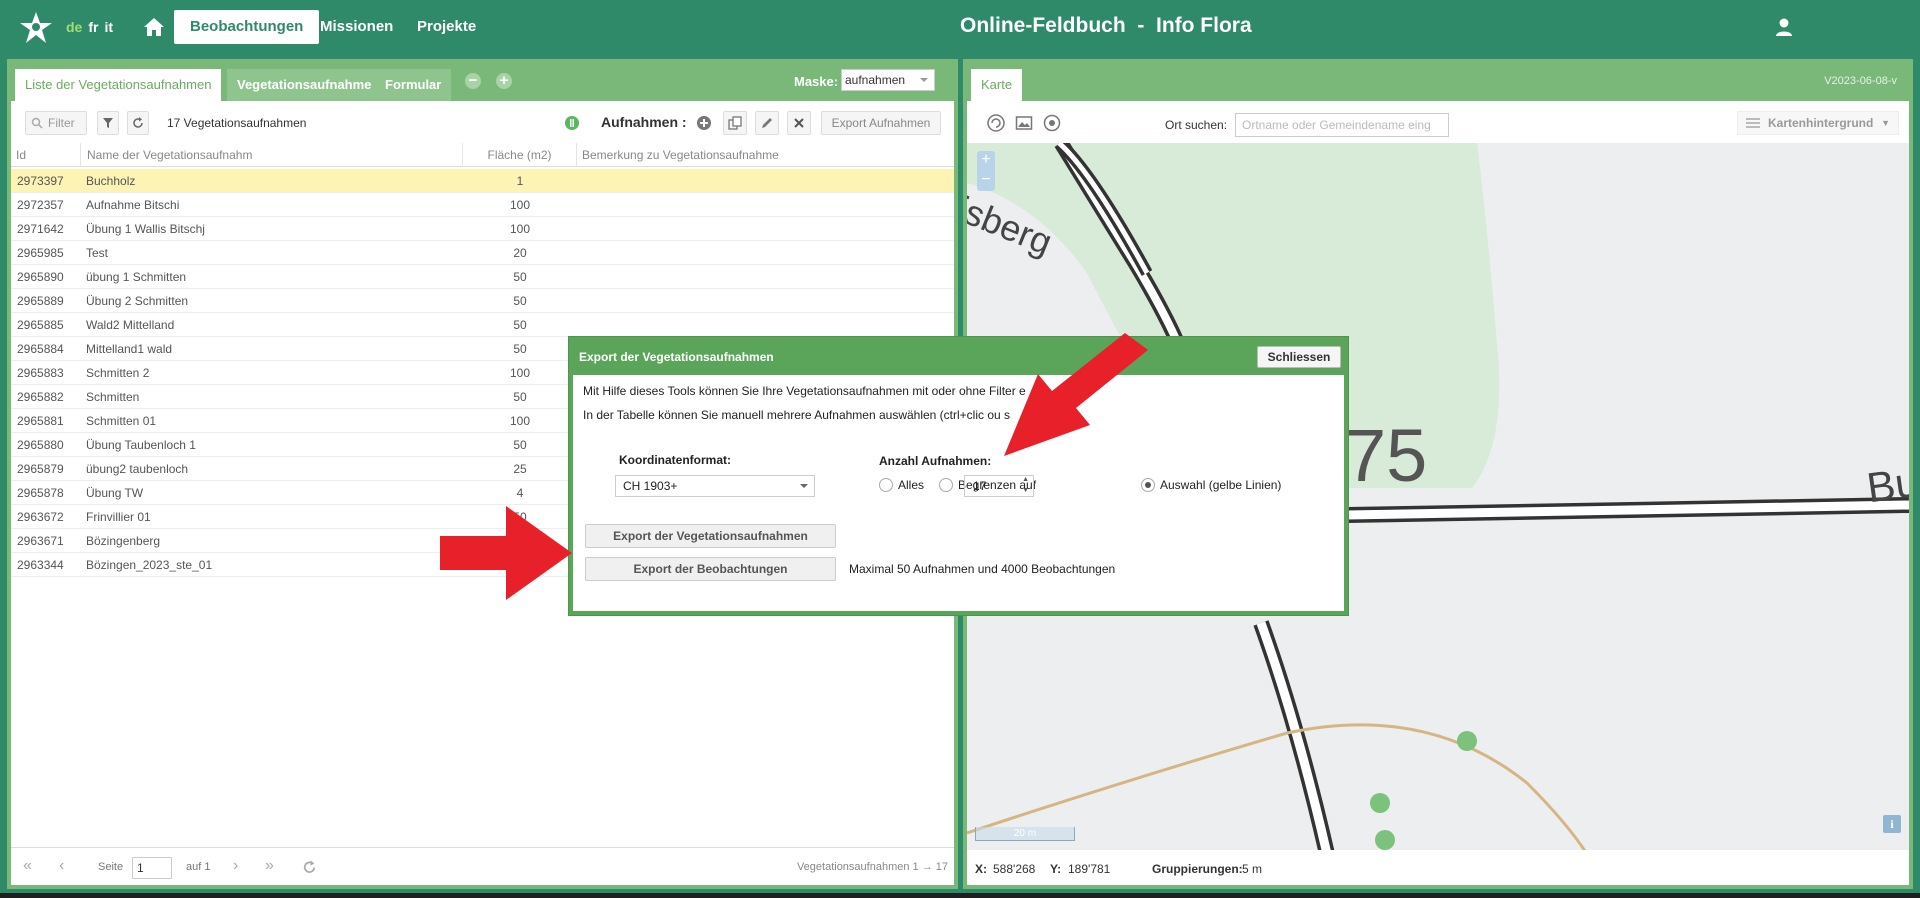  I want to click on radio-alles, so click(886, 485).